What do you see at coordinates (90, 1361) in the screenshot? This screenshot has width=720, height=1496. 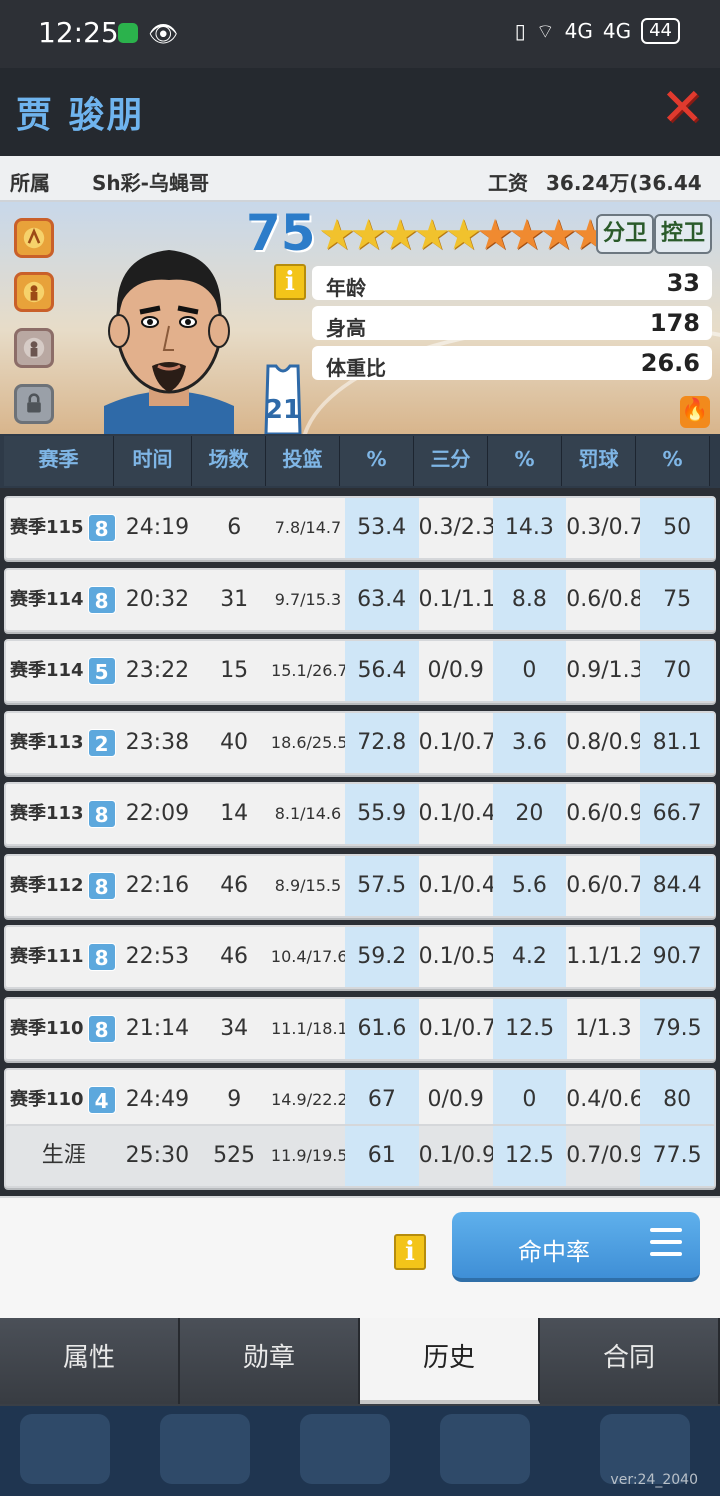 I see `tab-attributes: 属性` at bounding box center [90, 1361].